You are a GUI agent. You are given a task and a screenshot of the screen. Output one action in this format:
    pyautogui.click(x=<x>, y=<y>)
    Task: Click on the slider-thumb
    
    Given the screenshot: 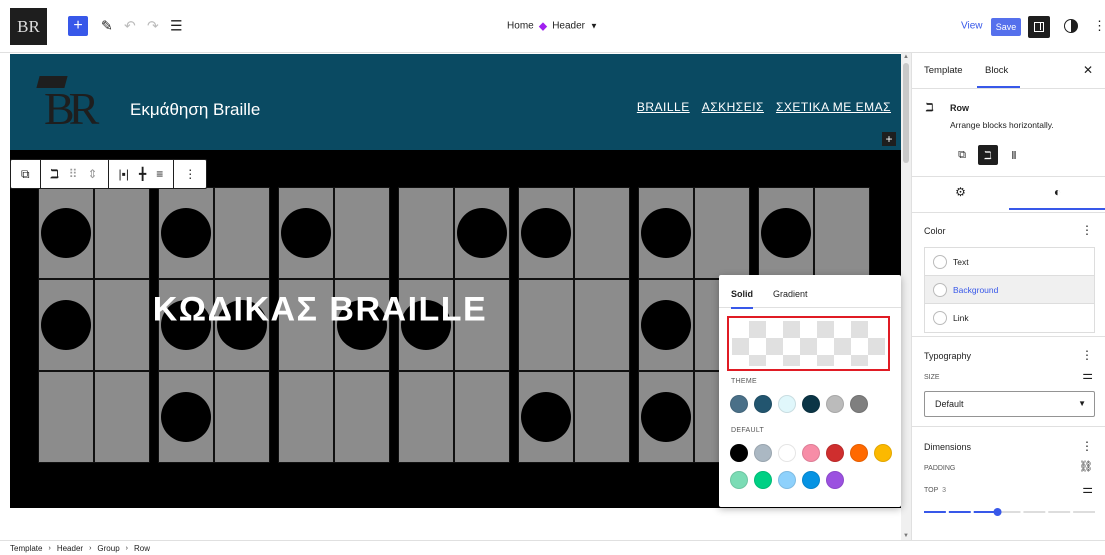 What is the action you would take?
    pyautogui.click(x=997, y=512)
    